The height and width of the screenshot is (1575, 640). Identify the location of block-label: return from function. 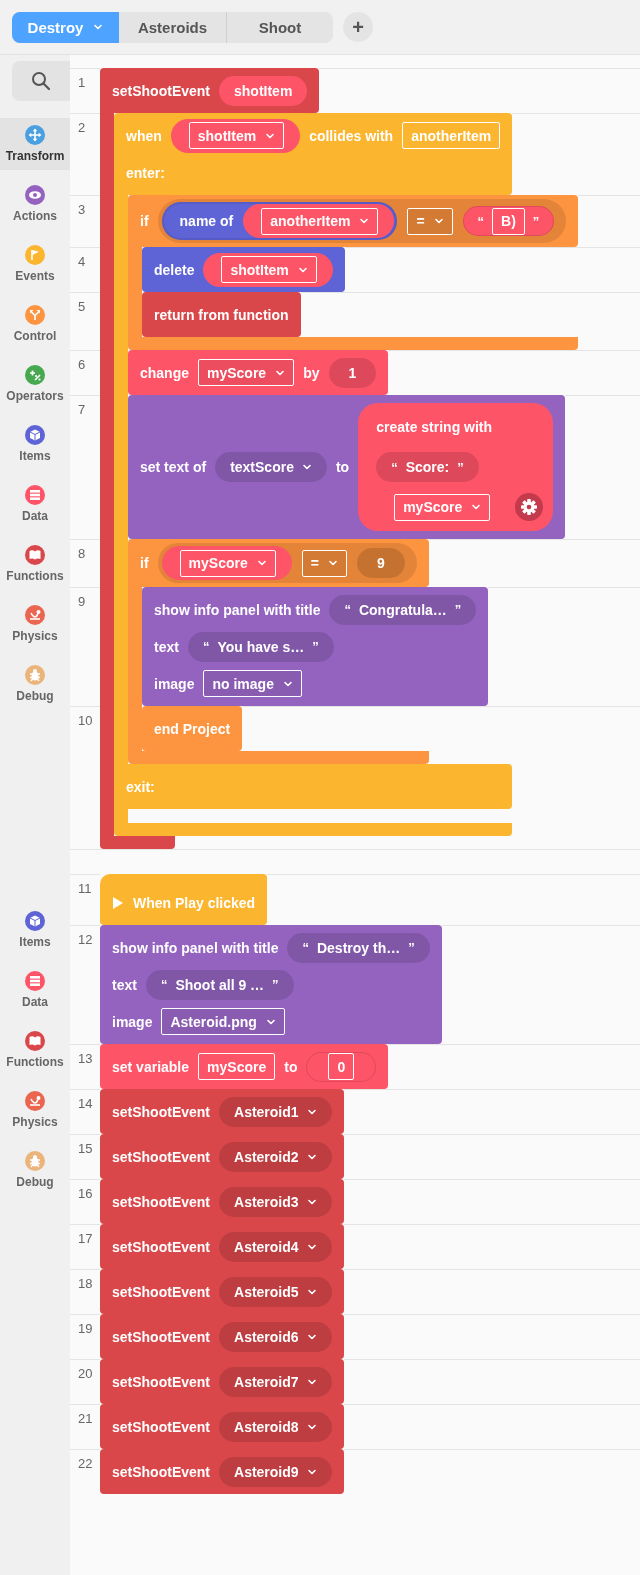
(221, 314).